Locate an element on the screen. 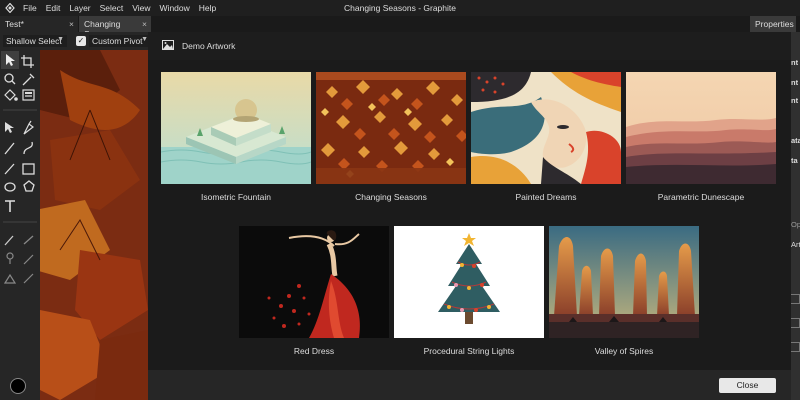 This screenshot has width=800, height=400. artwork-label: Changing Seasons is located at coordinates (391, 197).